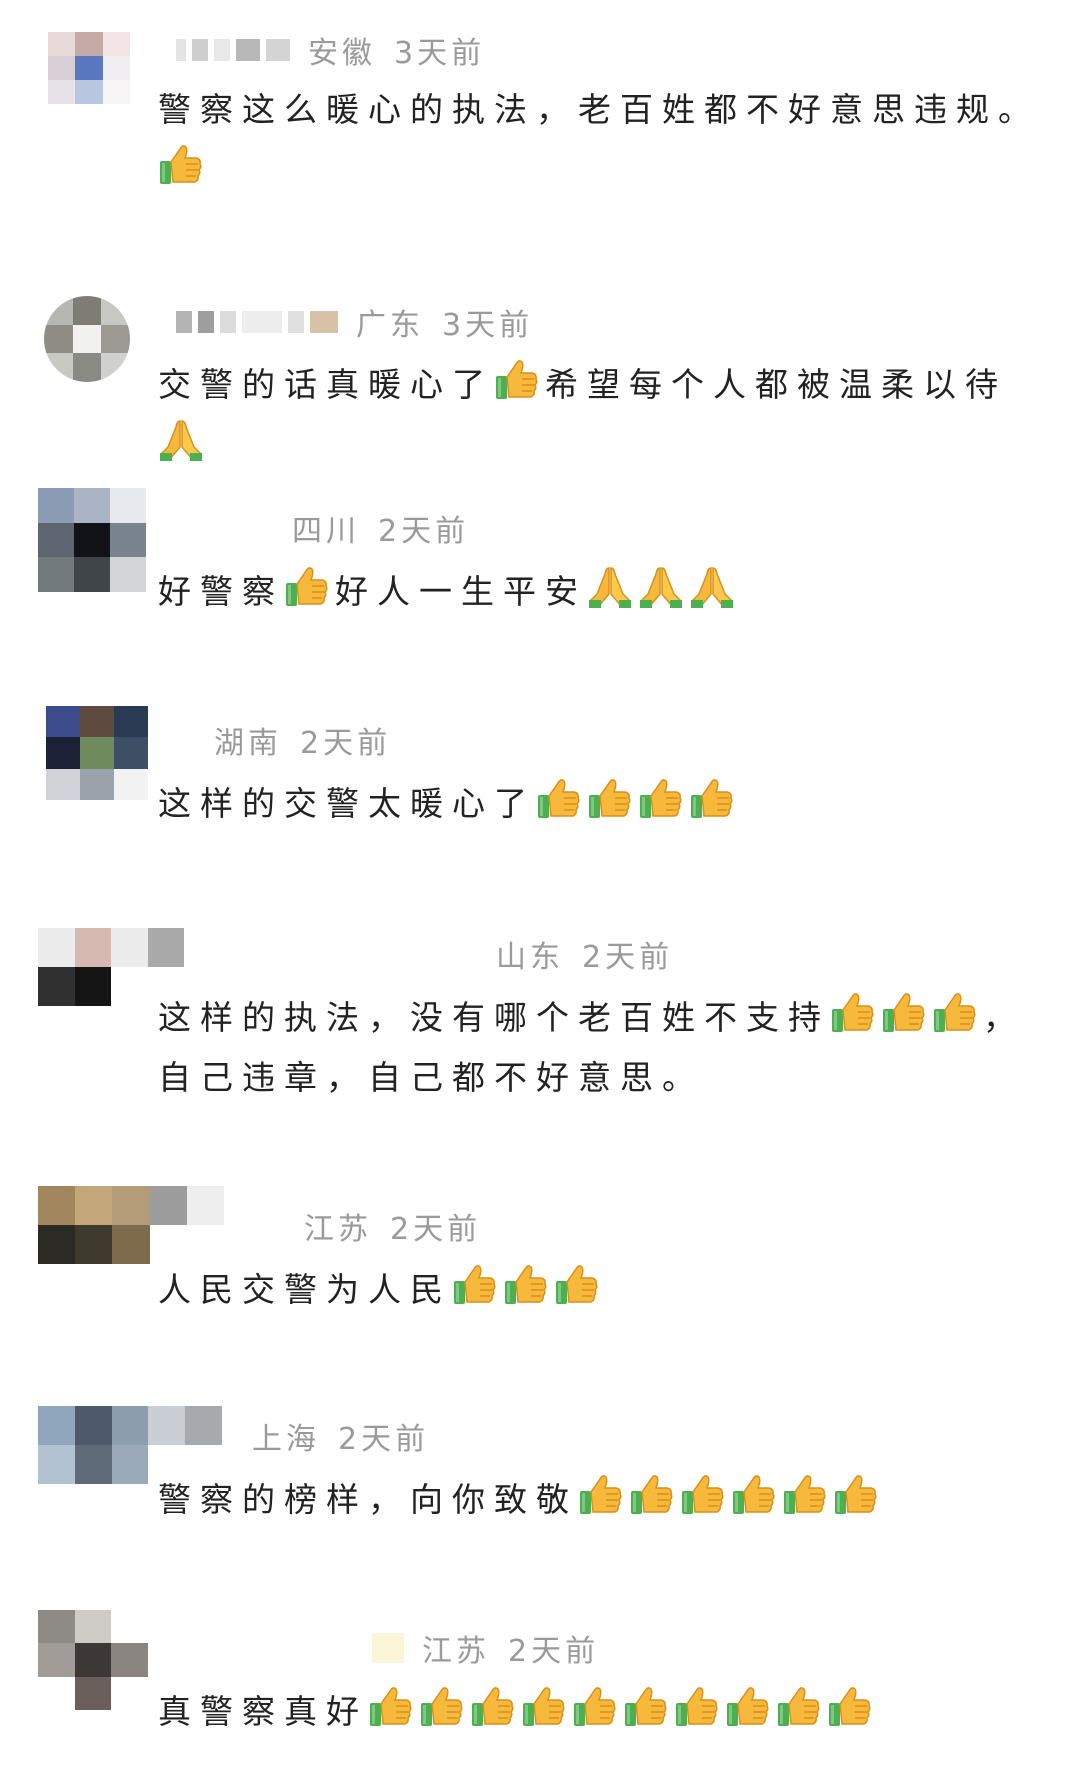 This screenshot has height=1787, width=1080. What do you see at coordinates (606, 1048) in the screenshot?
I see `comment-text: 这样的执法，没有哪个老百姓不支持 ，自己违章，自己都不好意思。` at bounding box center [606, 1048].